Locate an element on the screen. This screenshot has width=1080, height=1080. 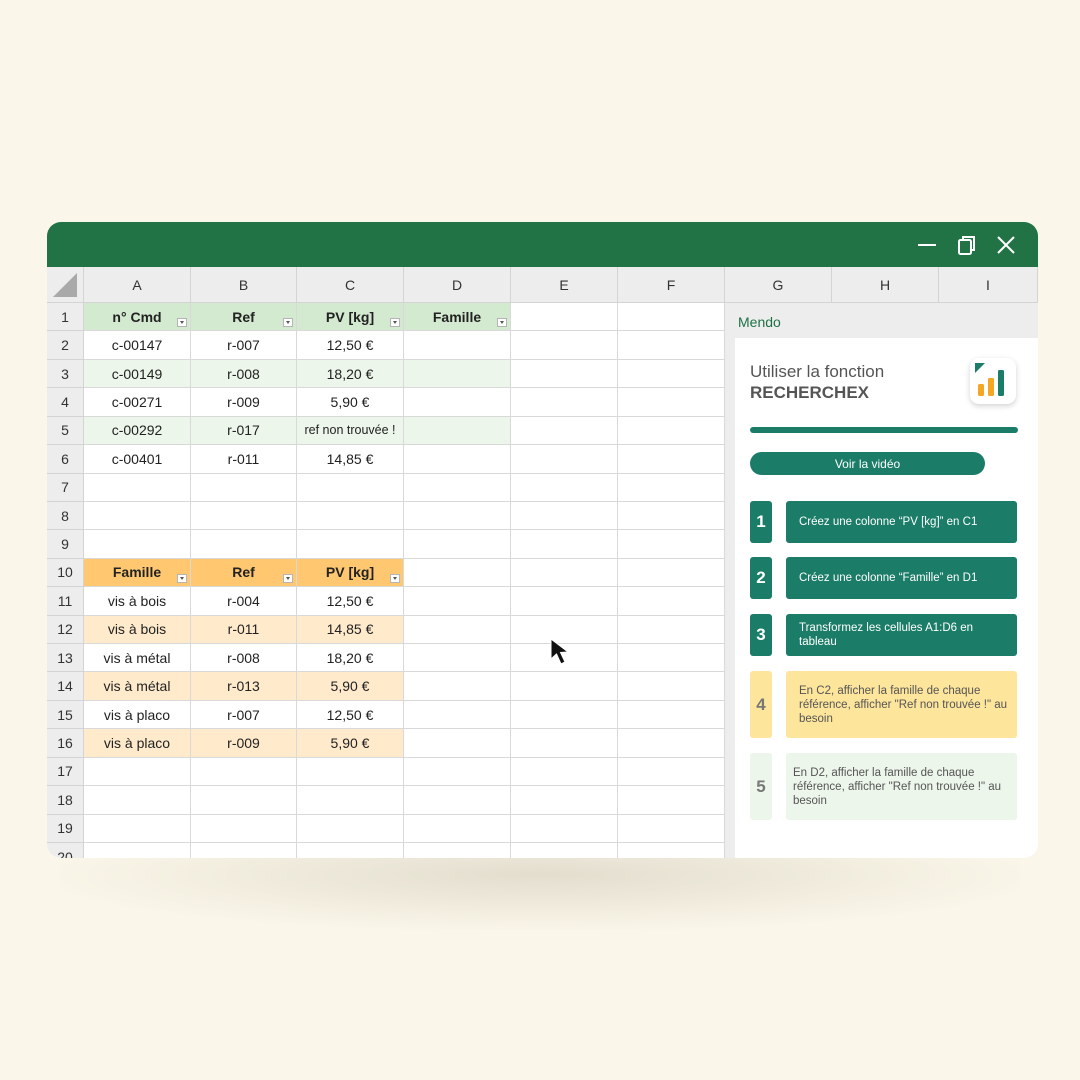
table-cell: r-009 is located at coordinates (244, 402).